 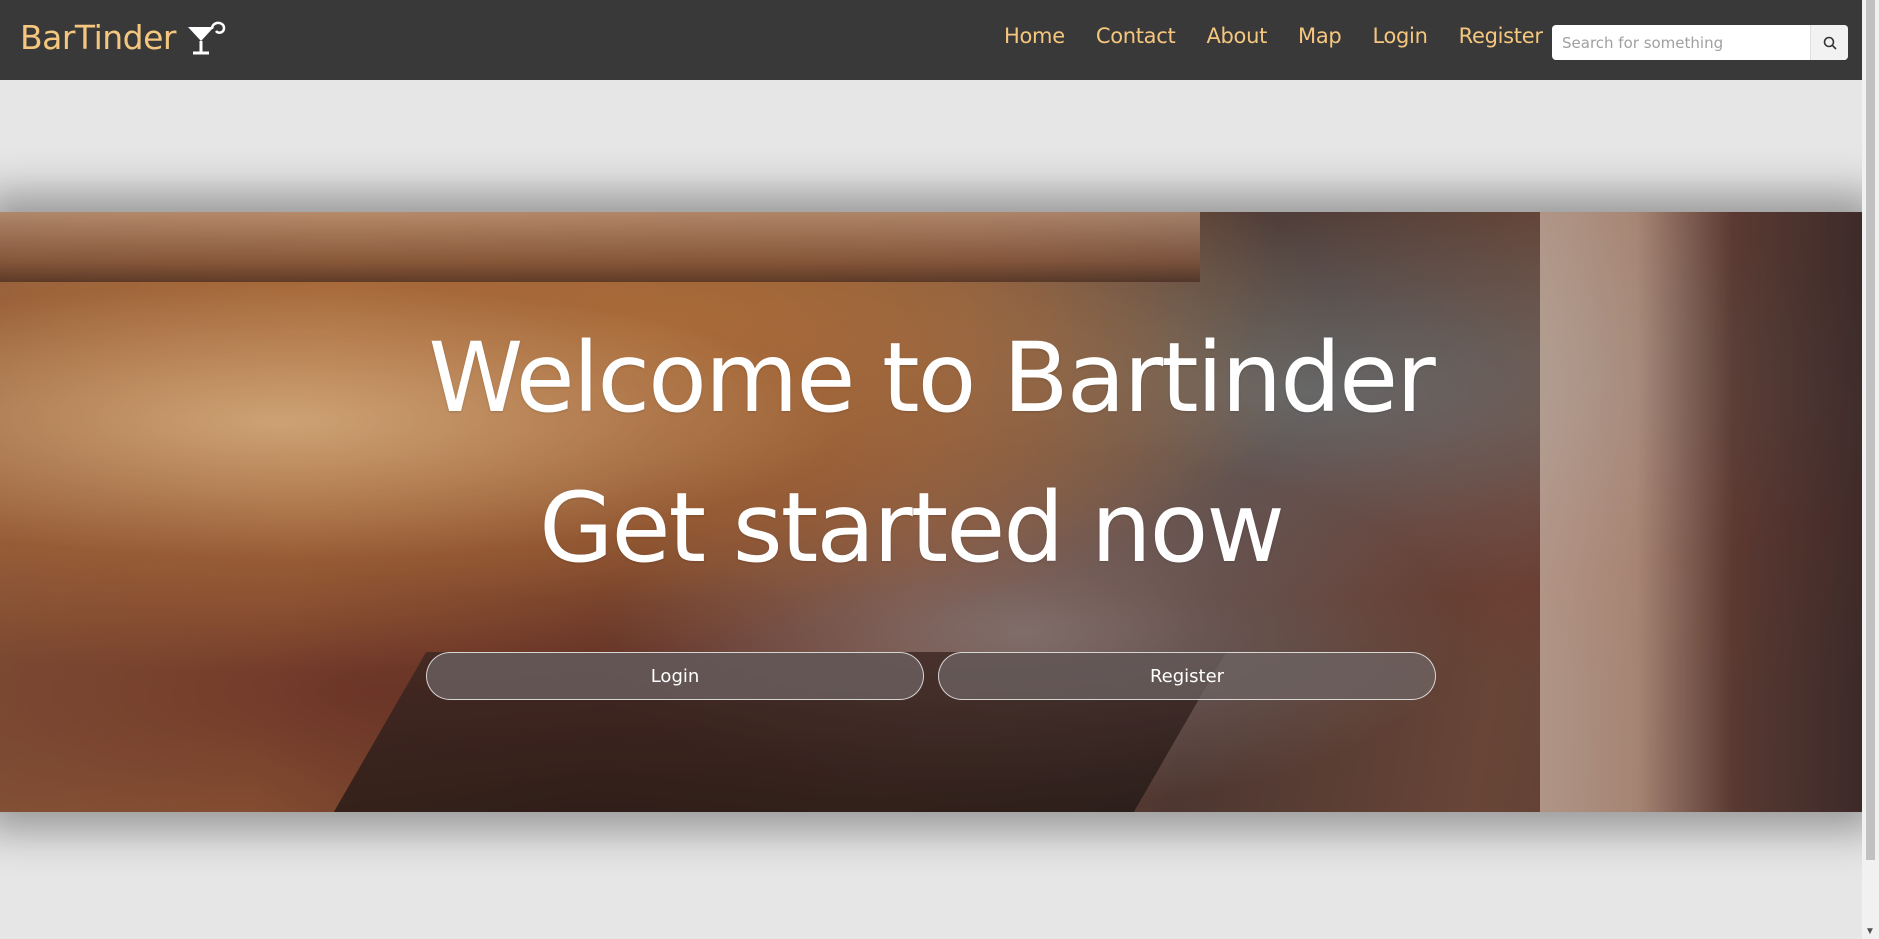 What do you see at coordinates (1236, 36) in the screenshot?
I see `nav-about: About` at bounding box center [1236, 36].